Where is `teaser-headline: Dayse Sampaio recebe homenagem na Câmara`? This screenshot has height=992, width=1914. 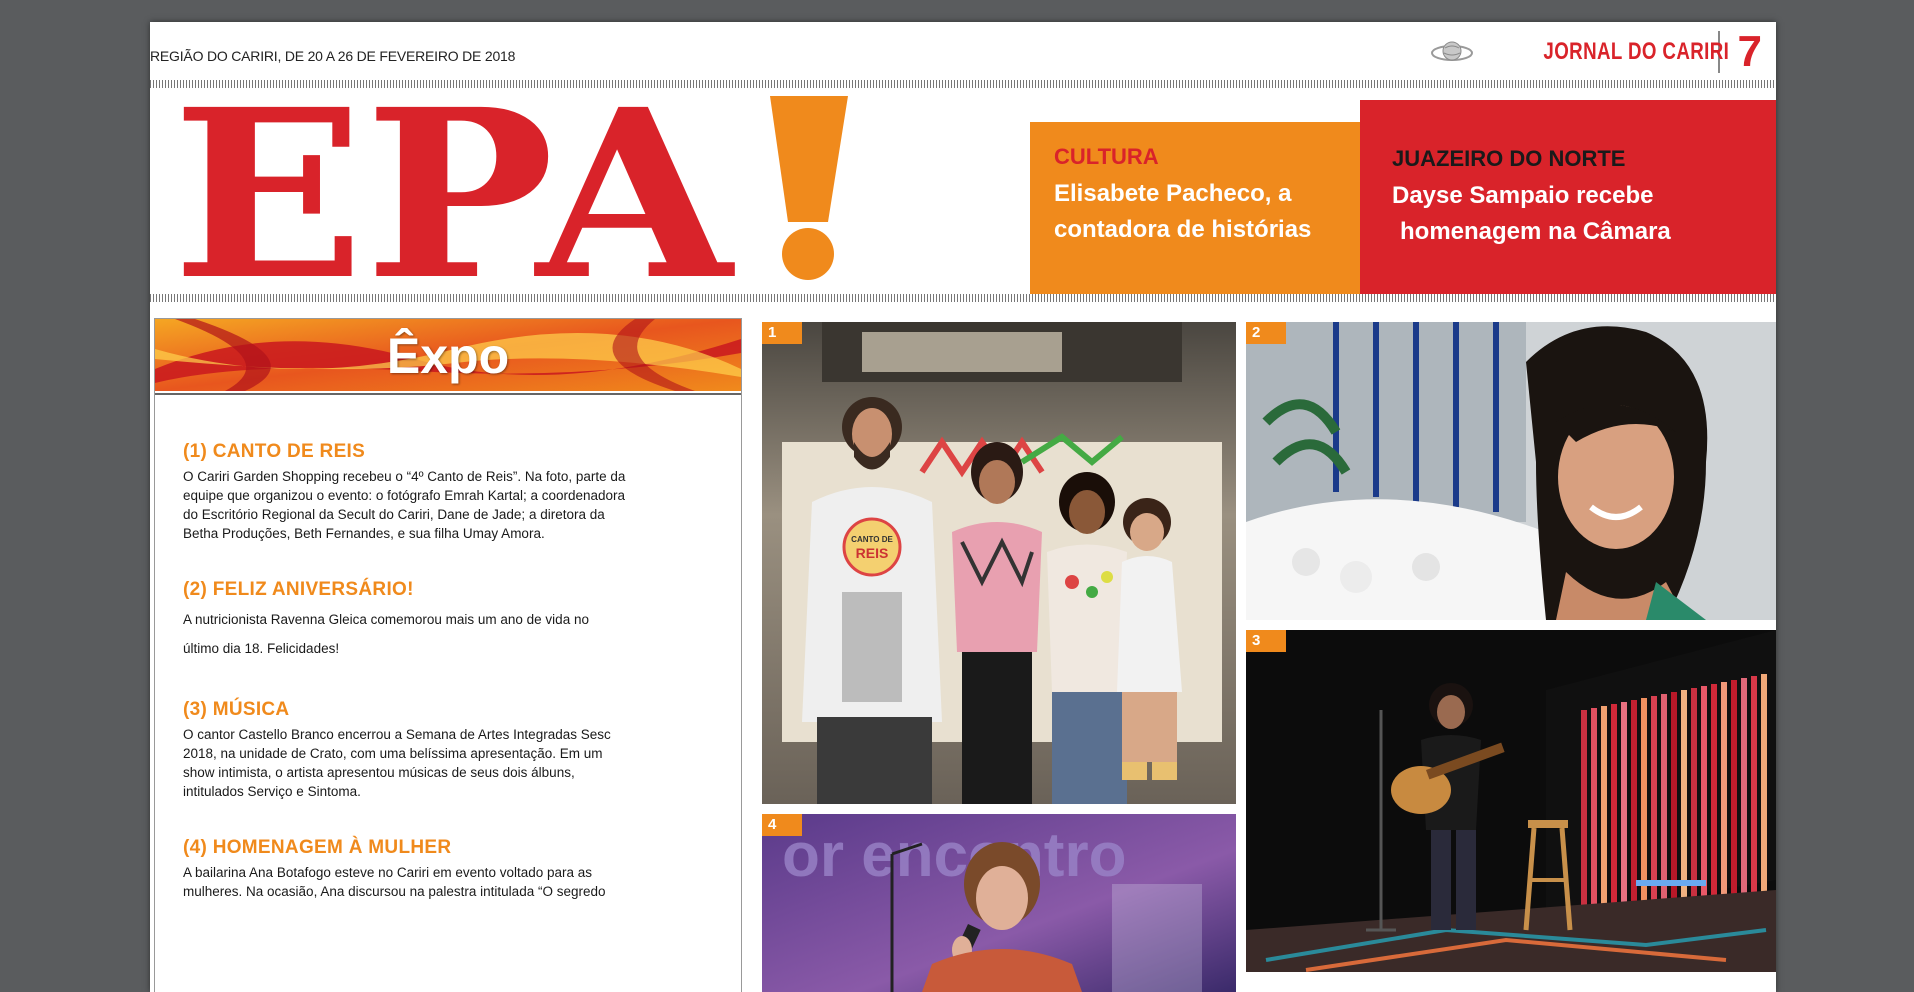
teaser-headline: Dayse Sampaio recebe homenagem na Câmara is located at coordinates (1584, 214).